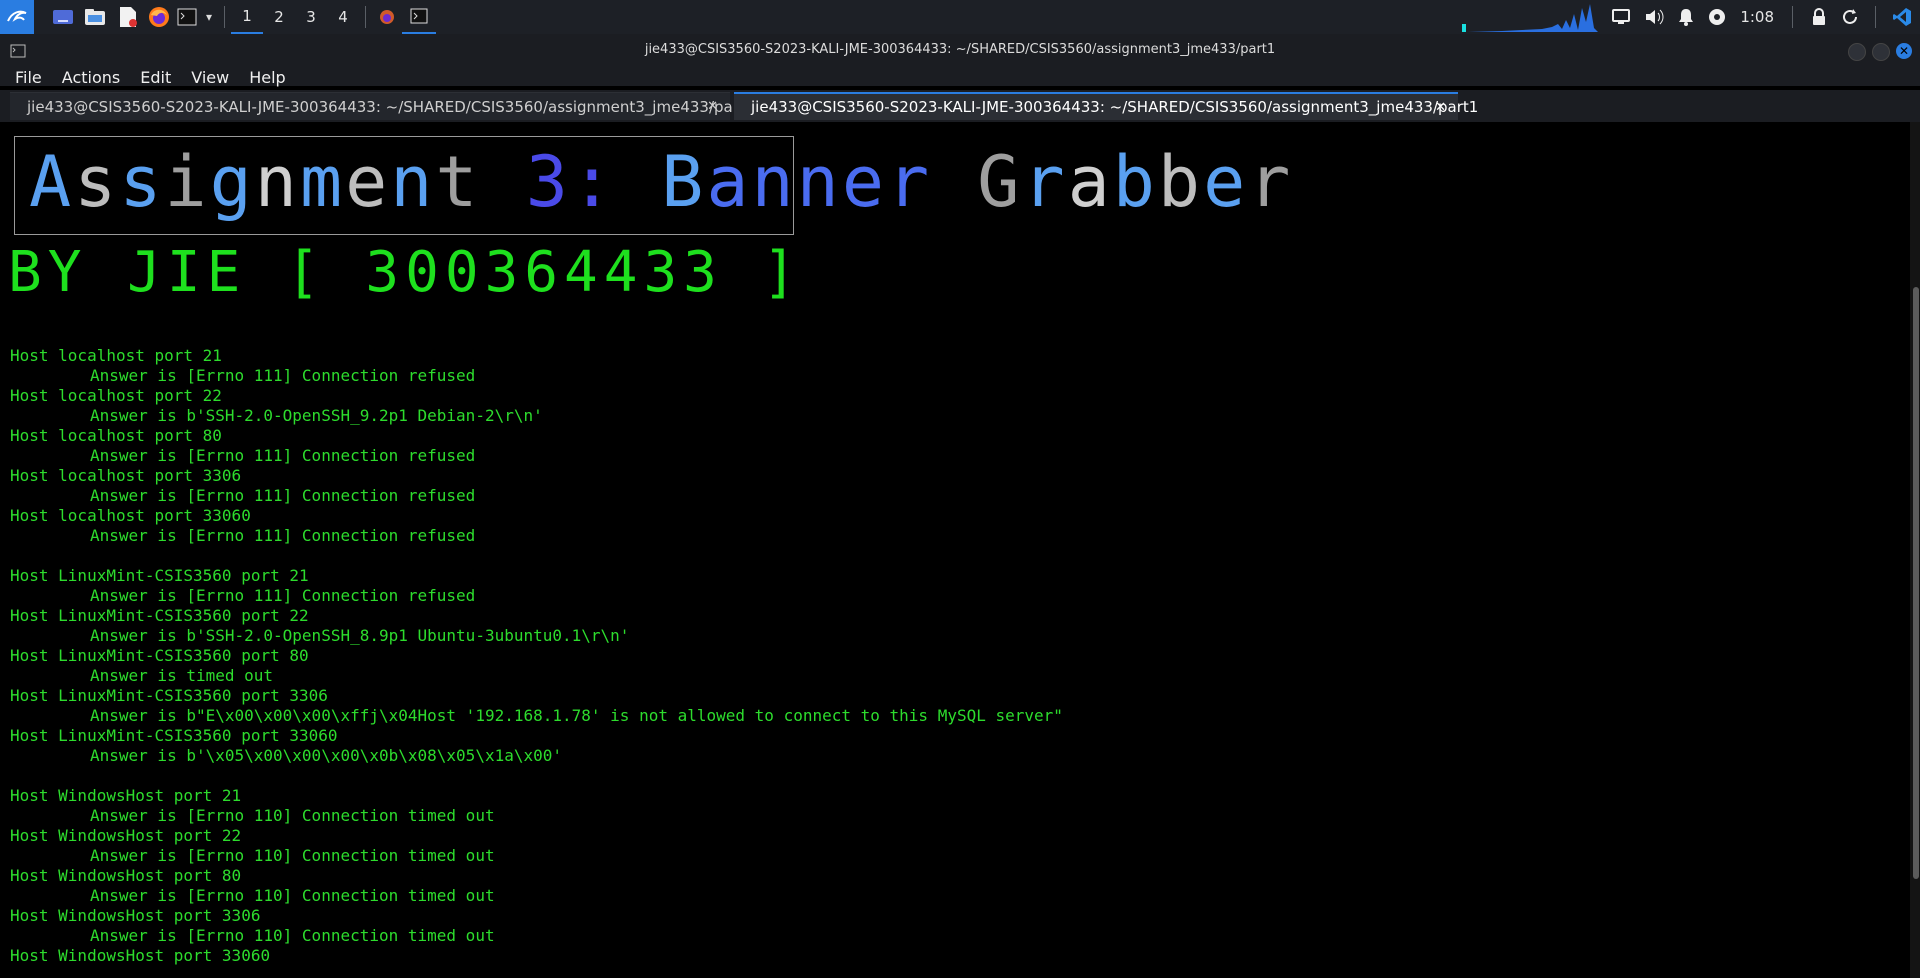  I want to click on banner-char: m, so click(322, 182).